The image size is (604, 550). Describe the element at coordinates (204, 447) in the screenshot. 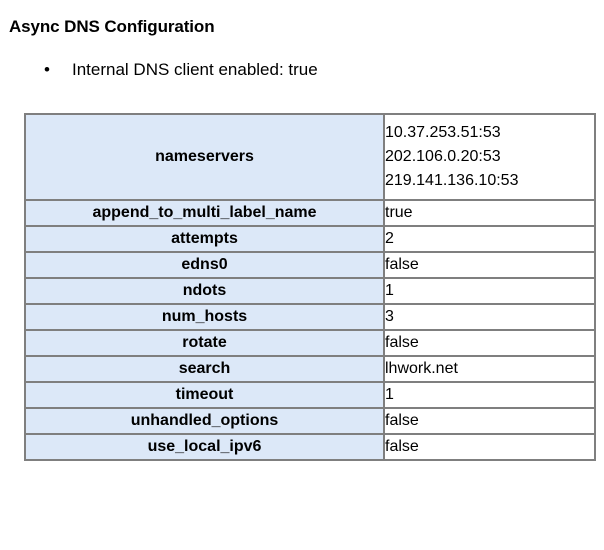

I see `config-key-cell: use_local_ipv6` at that location.